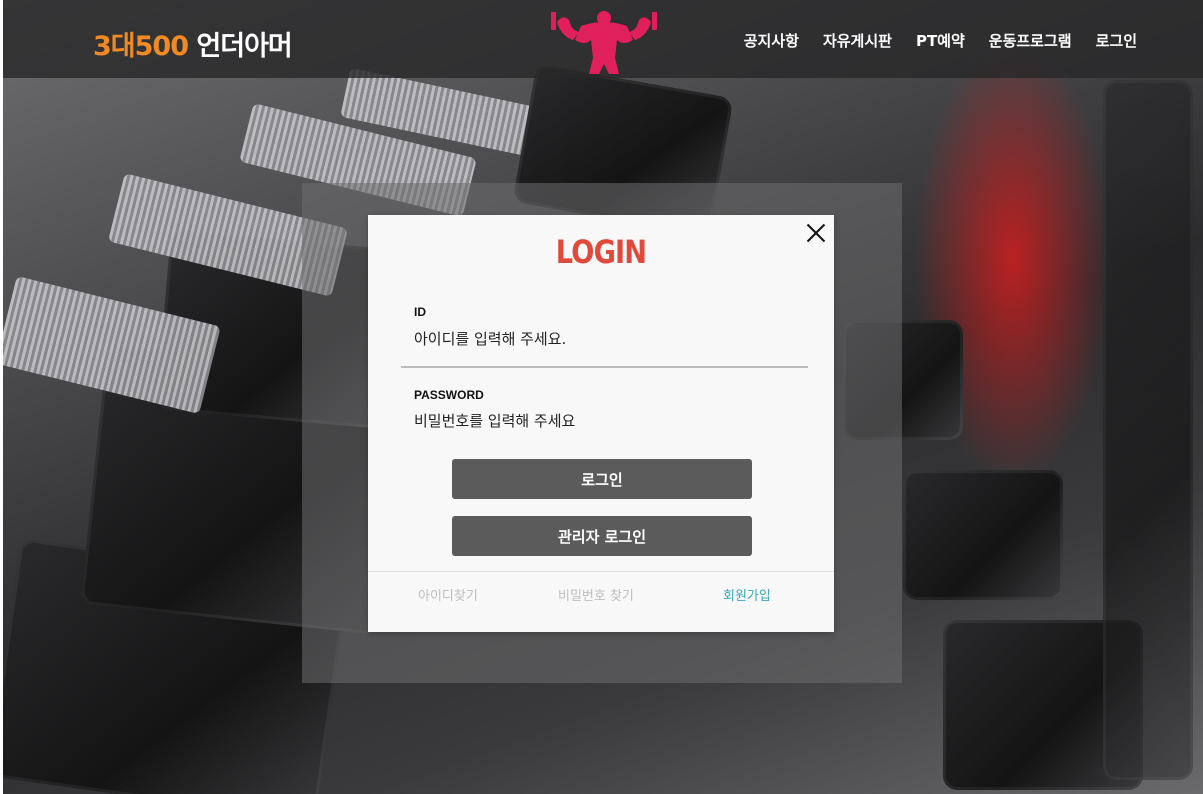  I want to click on muscle-man-logo-icon, so click(604, 41).